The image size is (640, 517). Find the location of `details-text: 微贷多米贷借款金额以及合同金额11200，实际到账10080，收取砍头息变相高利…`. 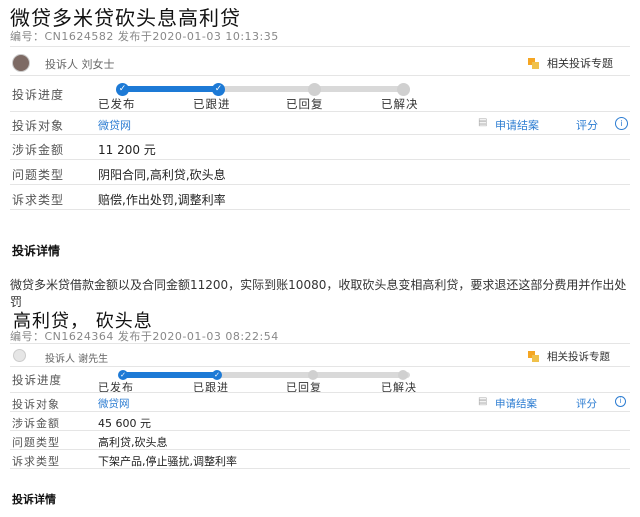

details-text: 微贷多米贷借款金额以及合同金额11200，实际到账10080，收取砍头息变相高利… is located at coordinates (318, 293).